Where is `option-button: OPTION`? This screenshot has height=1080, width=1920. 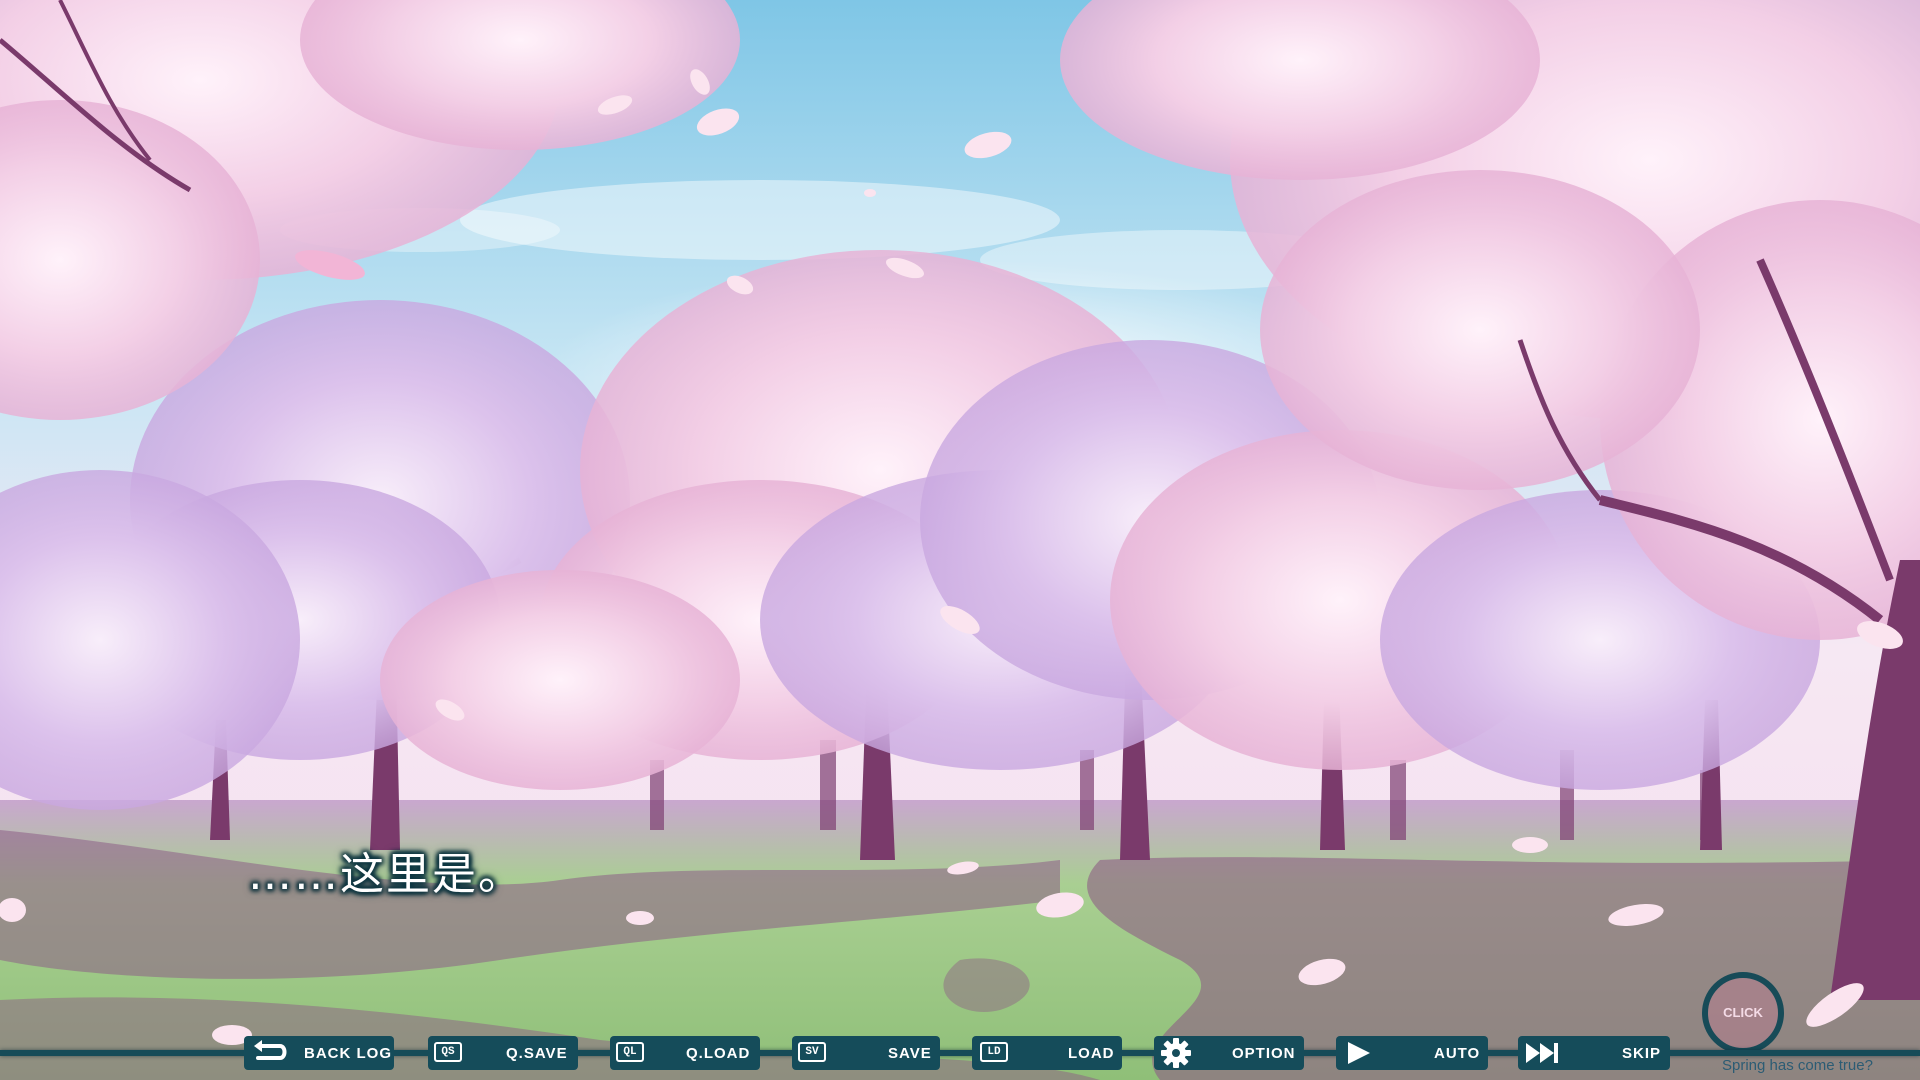 option-button: OPTION is located at coordinates (1229, 1053).